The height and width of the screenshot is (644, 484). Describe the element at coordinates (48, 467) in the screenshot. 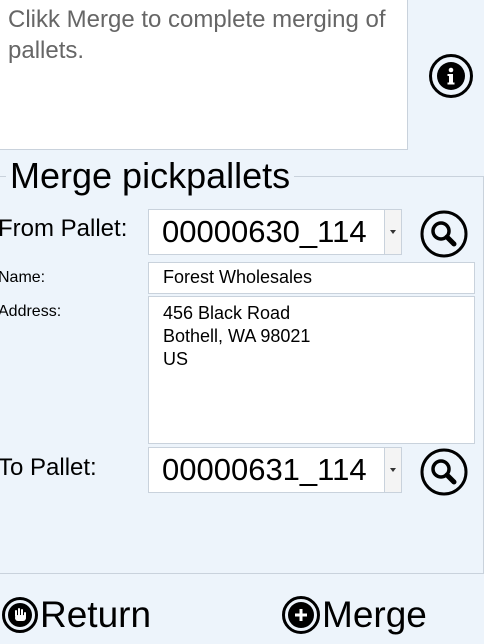

I see `to-pallet-label: To Pallet:` at that location.